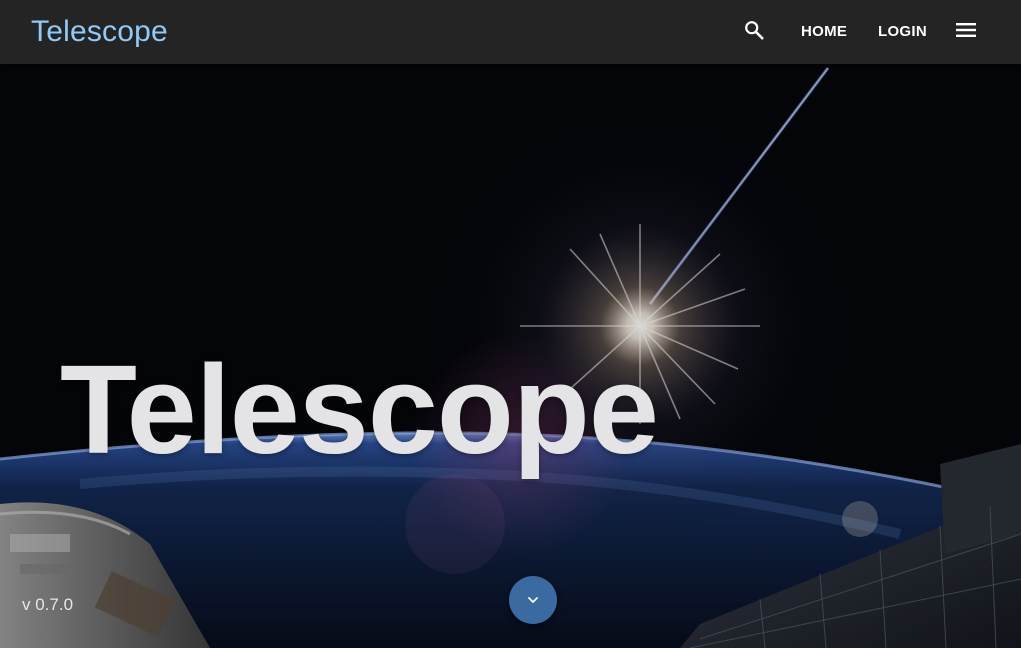  What do you see at coordinates (99, 32) in the screenshot?
I see `brand-link: Telescope` at bounding box center [99, 32].